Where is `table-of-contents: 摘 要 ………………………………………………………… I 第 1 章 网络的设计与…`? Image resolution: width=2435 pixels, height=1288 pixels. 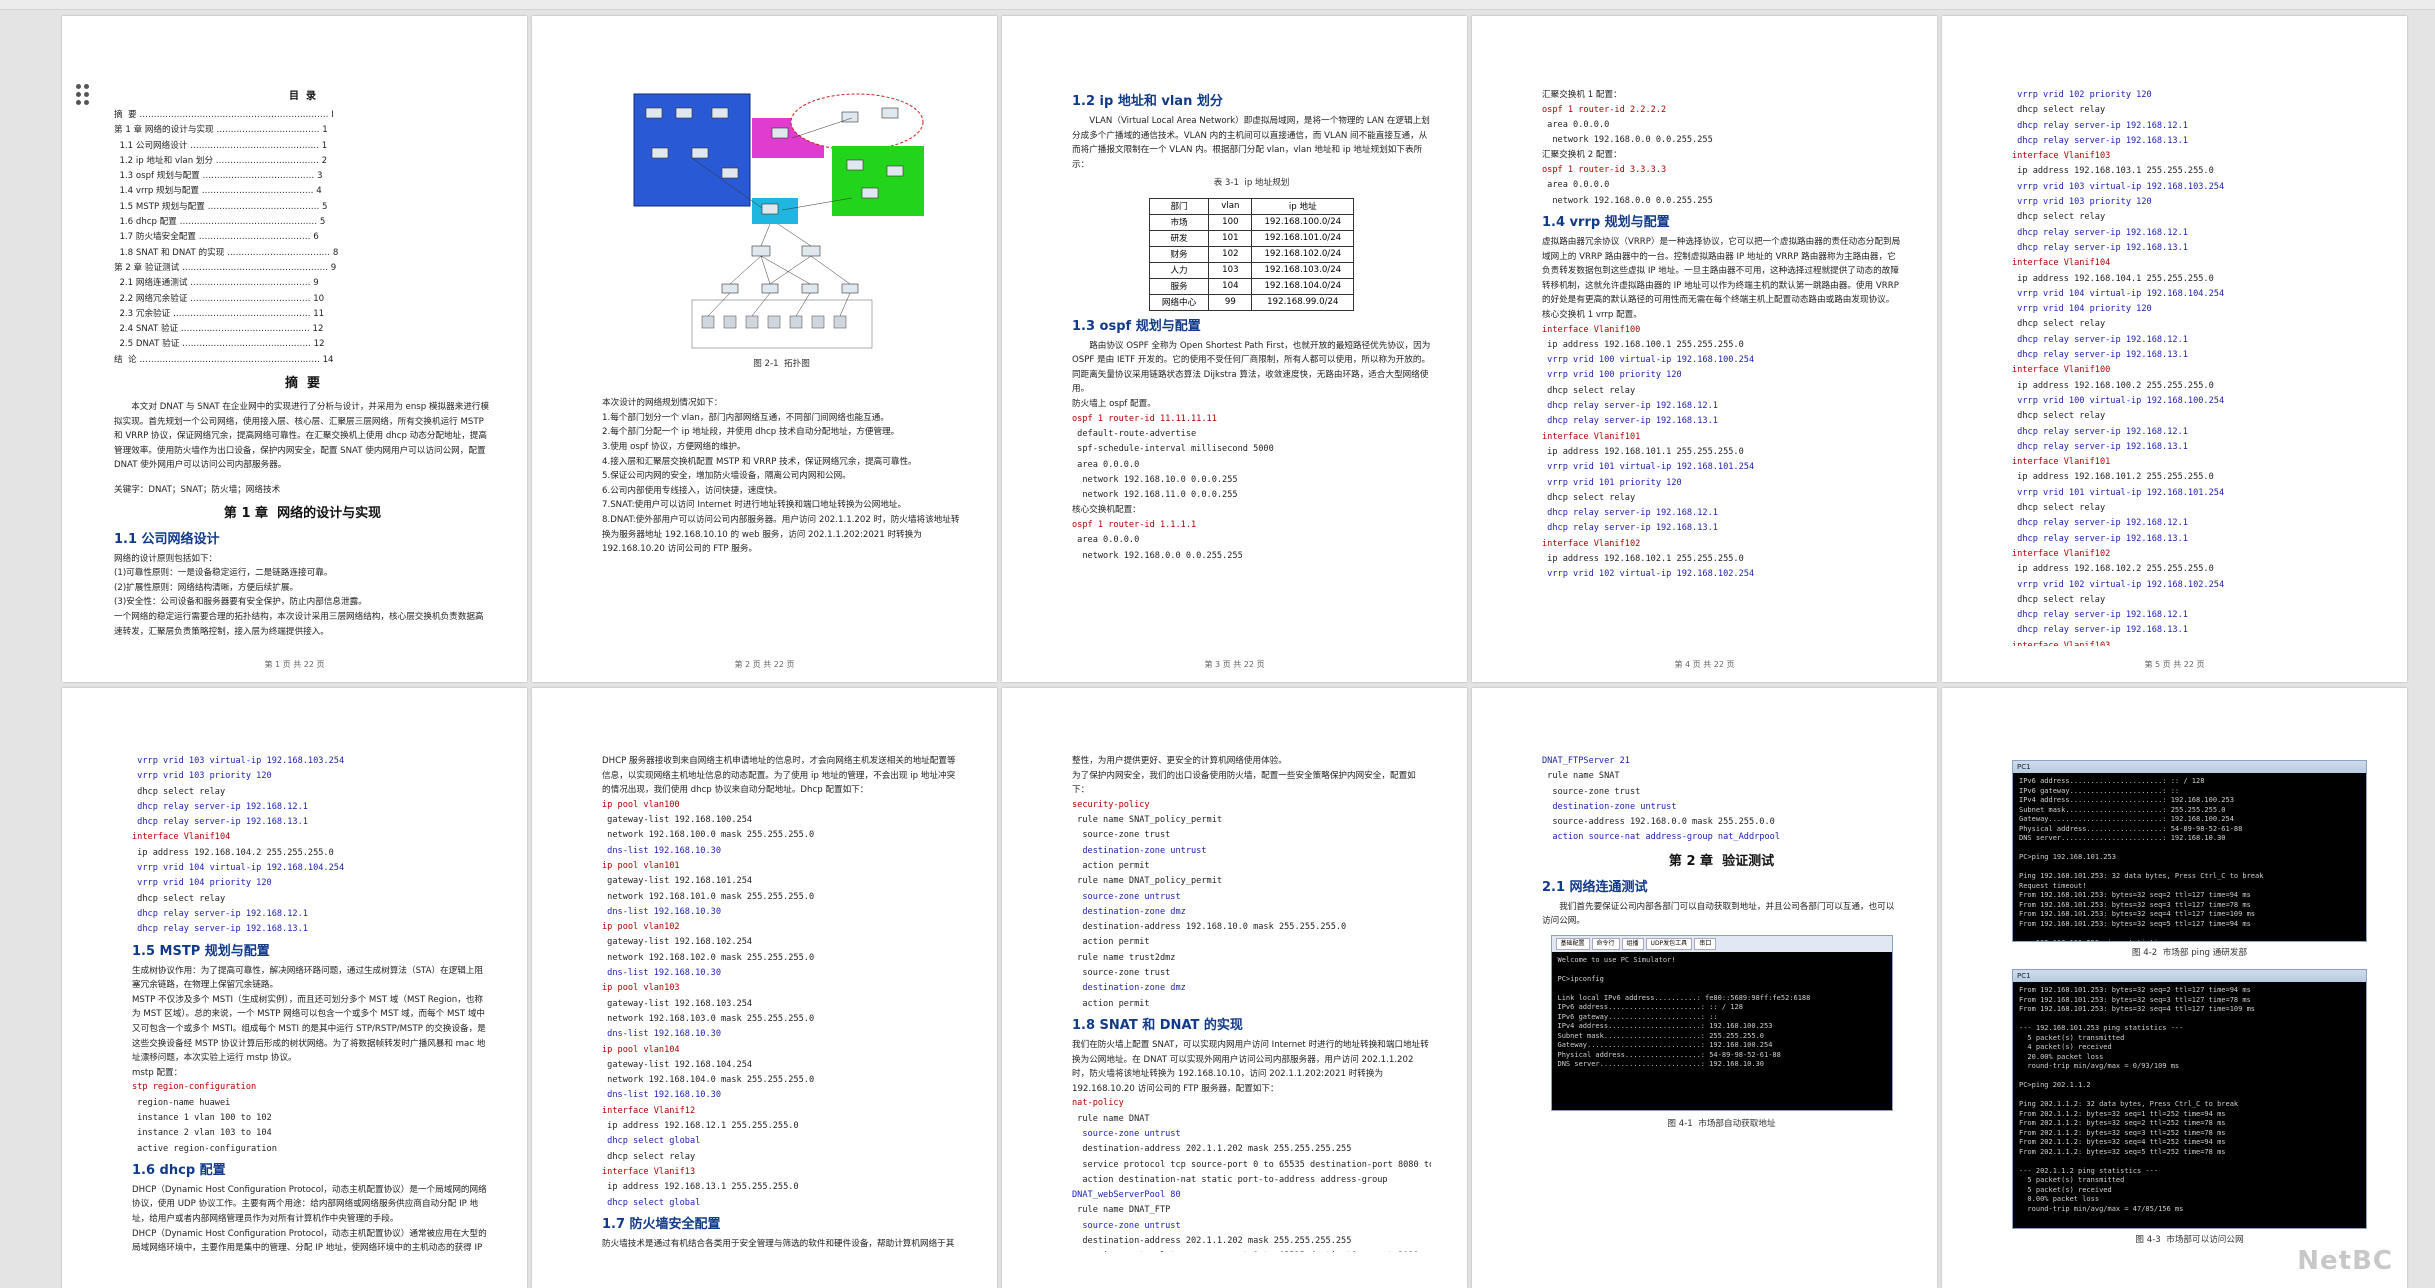 table-of-contents: 摘 要 ………………………………………………………… I 第 1 章 网络的设计与… is located at coordinates (302, 238).